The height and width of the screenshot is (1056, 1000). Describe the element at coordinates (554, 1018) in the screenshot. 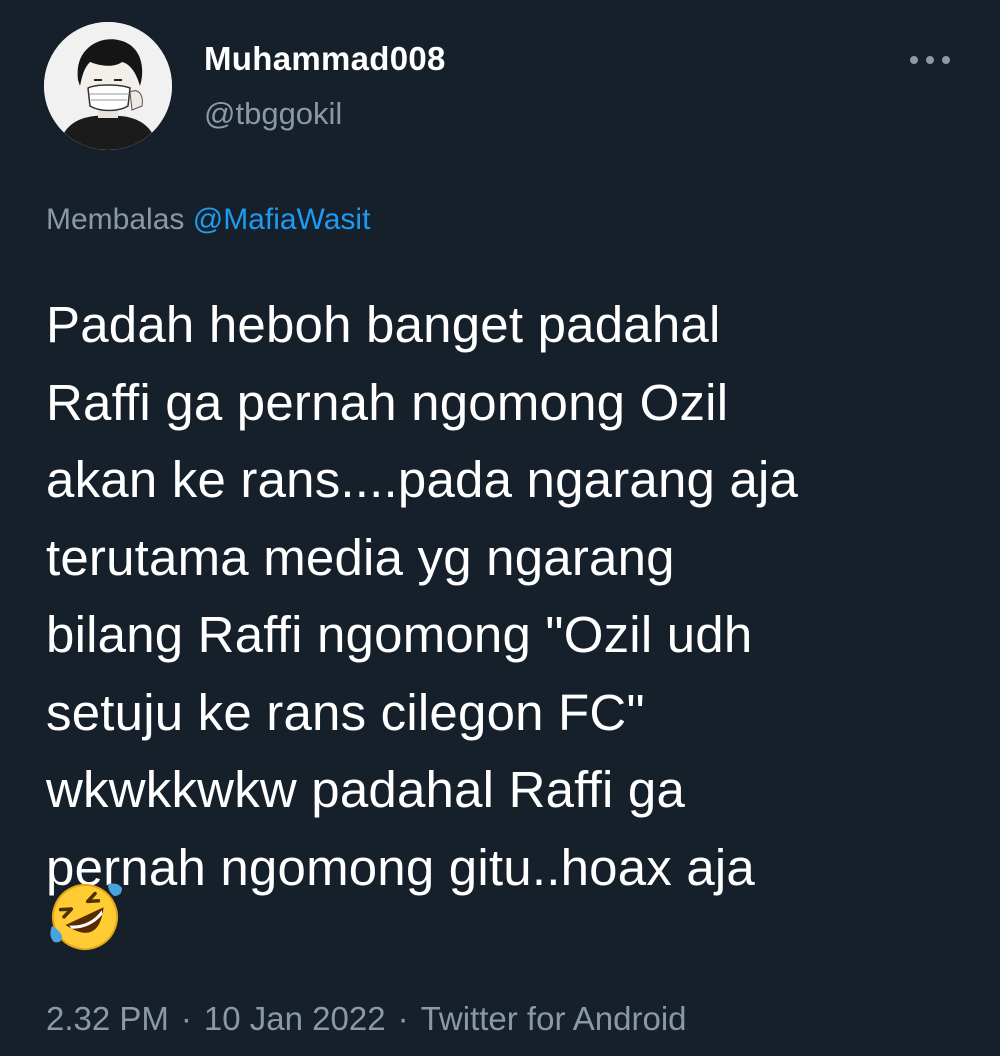

I see `tweet-source: Twitter for Android` at that location.